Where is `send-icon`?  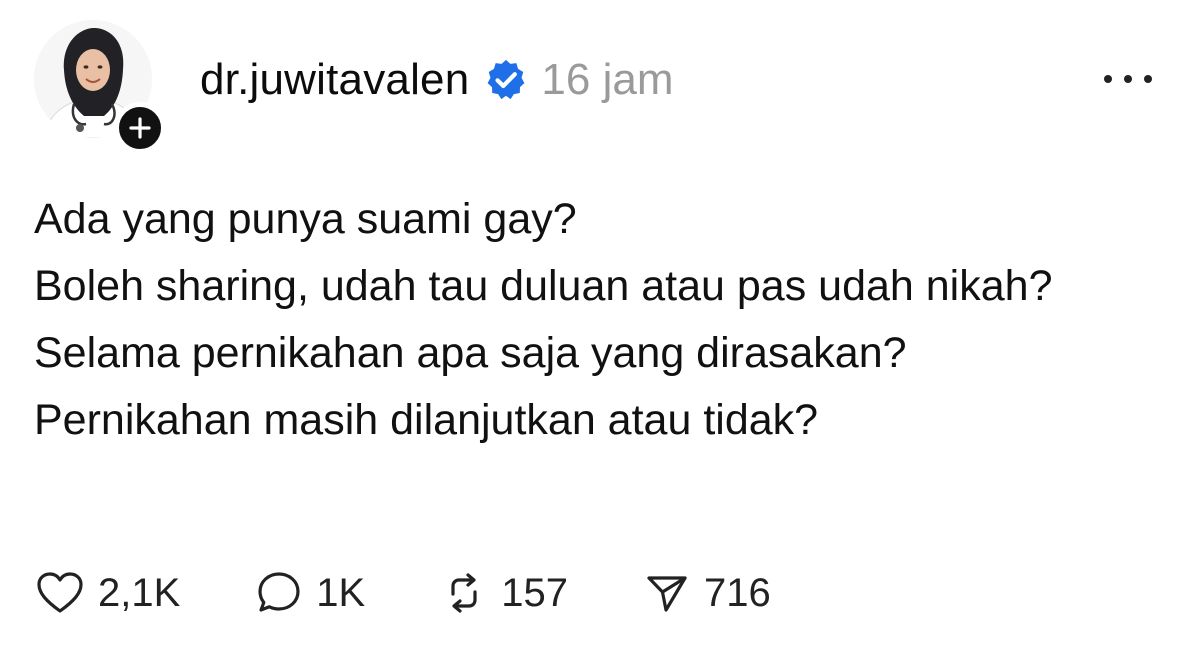 send-icon is located at coordinates (667, 594).